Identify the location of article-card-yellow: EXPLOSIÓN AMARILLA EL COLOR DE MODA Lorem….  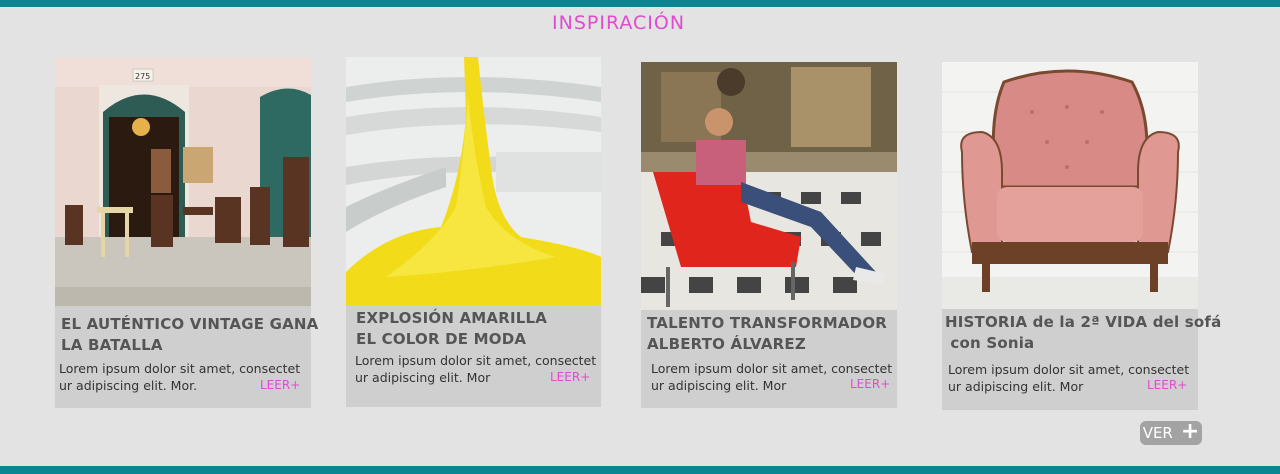
(473, 232).